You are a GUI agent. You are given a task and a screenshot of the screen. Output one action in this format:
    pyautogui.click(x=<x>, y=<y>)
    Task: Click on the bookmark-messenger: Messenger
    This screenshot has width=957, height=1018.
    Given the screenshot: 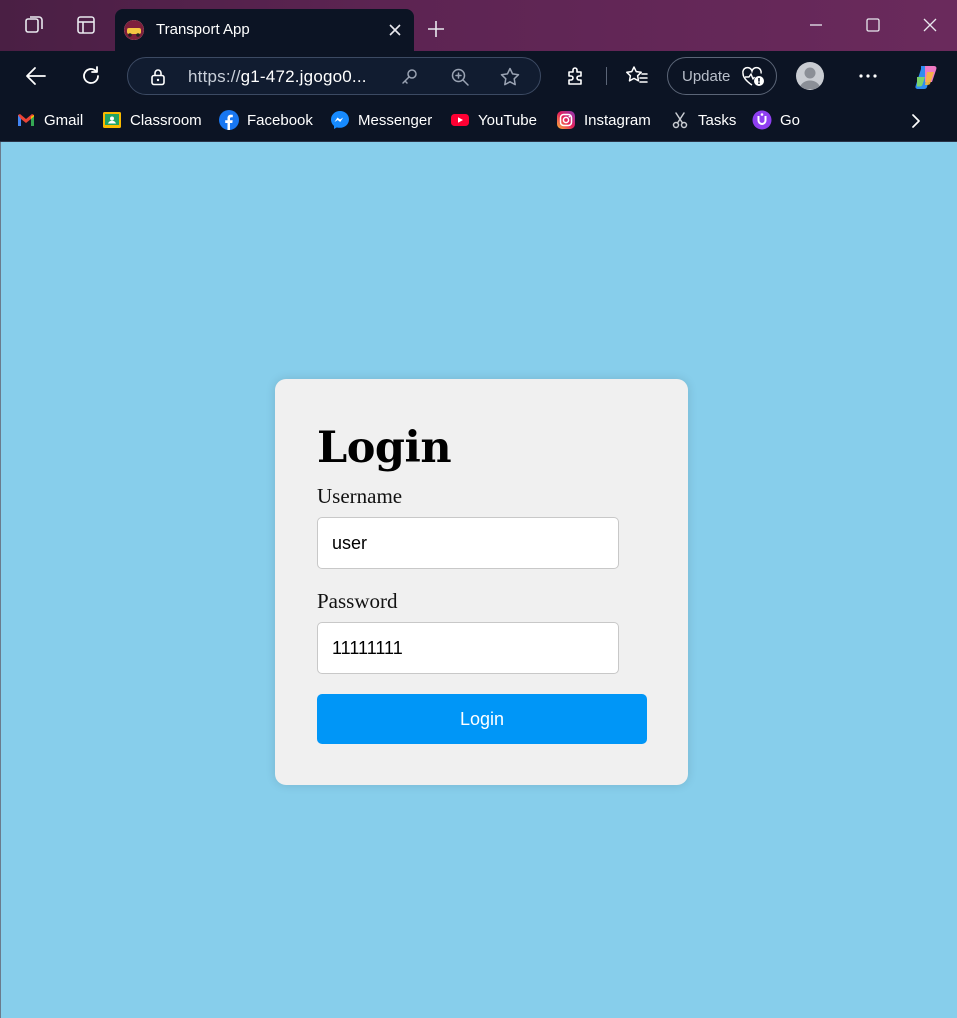 What is the action you would take?
    pyautogui.click(x=381, y=120)
    